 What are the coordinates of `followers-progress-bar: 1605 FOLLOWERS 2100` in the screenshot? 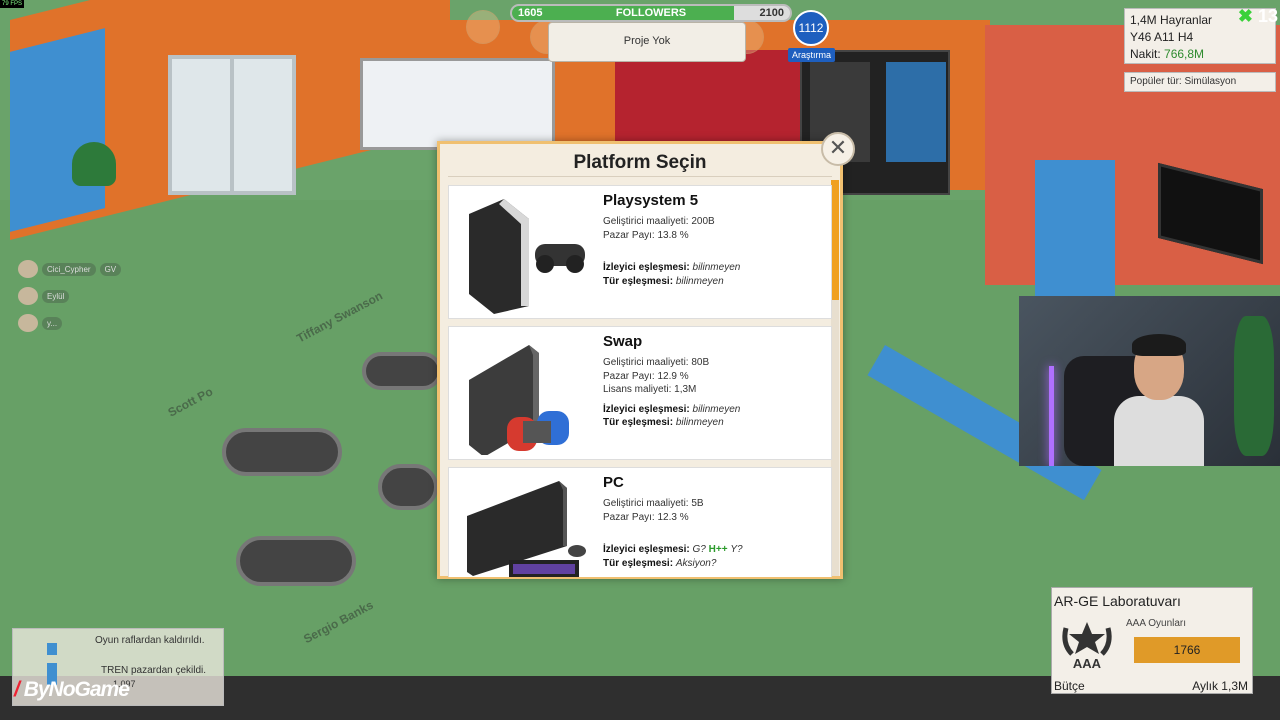 It's located at (651, 13).